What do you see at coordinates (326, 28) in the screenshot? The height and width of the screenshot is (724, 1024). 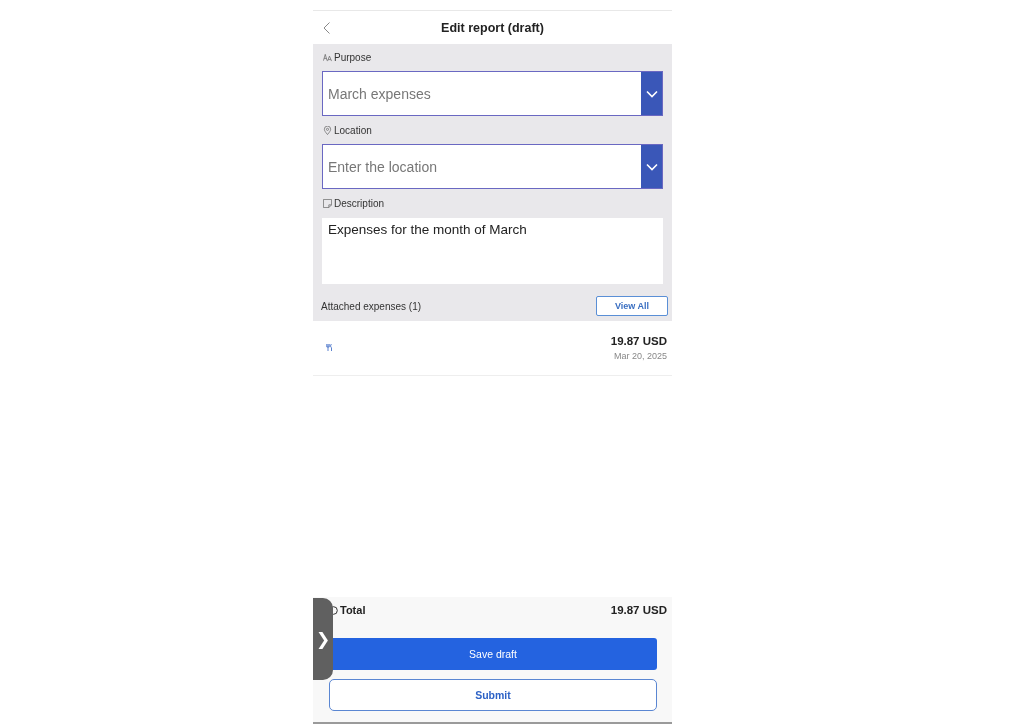 I see `back-icon` at bounding box center [326, 28].